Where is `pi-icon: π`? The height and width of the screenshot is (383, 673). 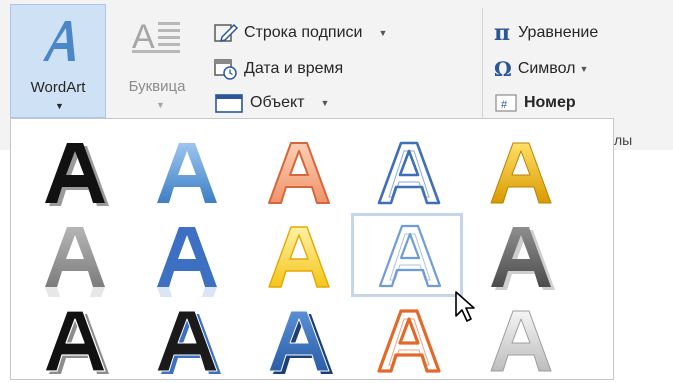 pi-icon: π is located at coordinates (502, 33).